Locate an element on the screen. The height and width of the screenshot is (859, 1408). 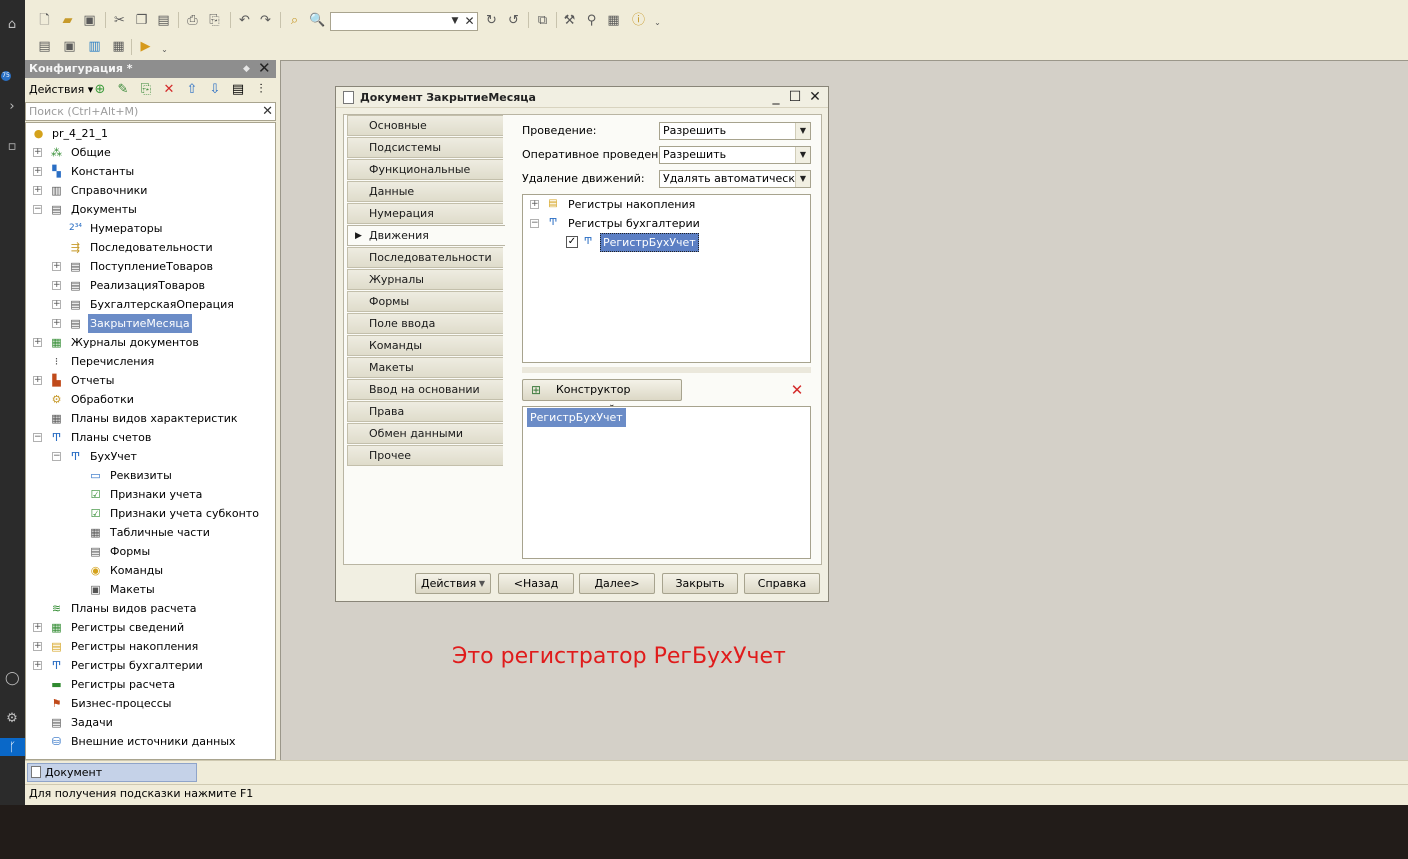
copy-icon: ❐ is located at coordinates (141, 20).